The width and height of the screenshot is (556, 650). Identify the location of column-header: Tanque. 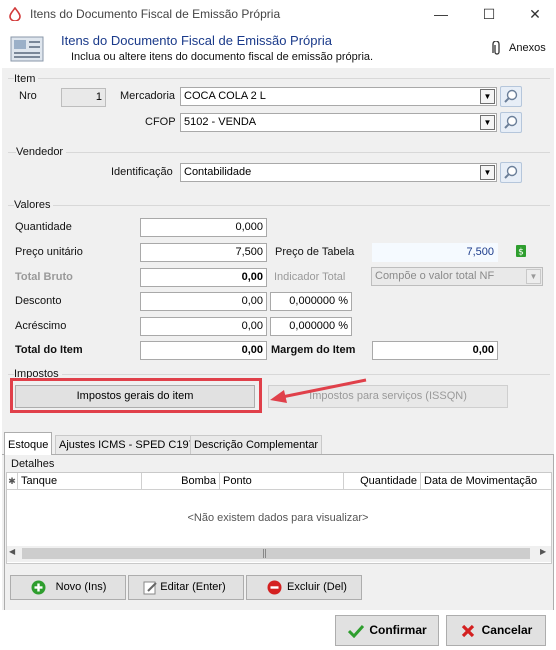
(80, 481).